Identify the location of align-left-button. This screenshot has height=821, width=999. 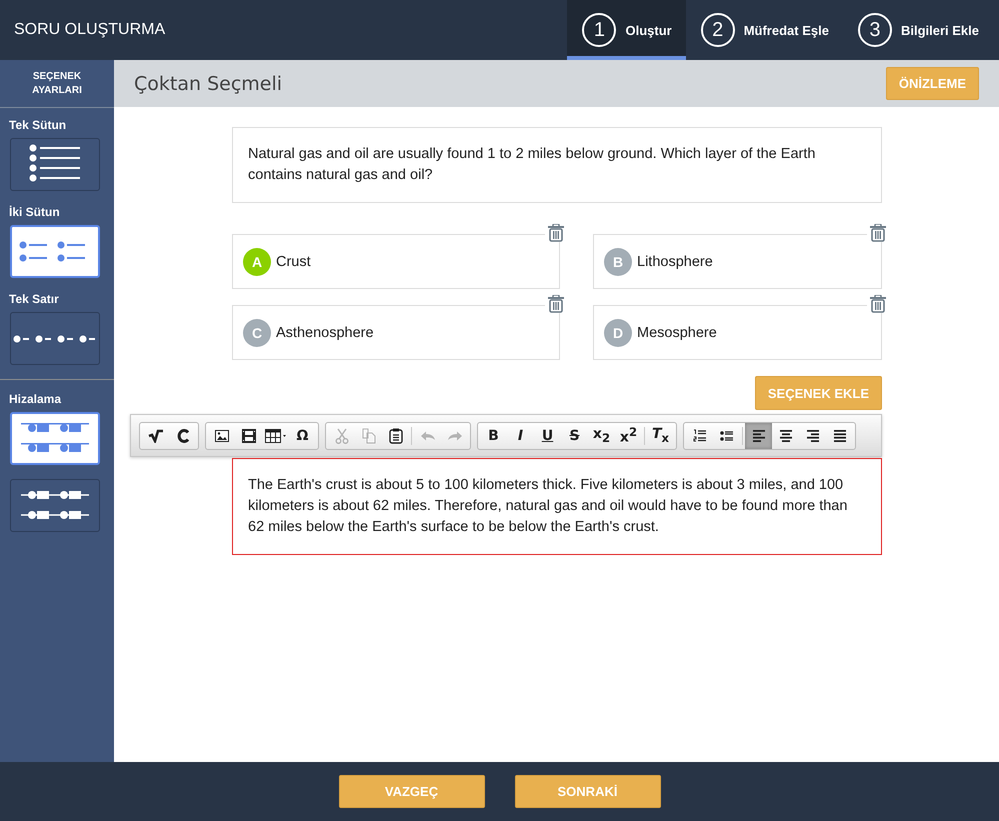
(758, 435).